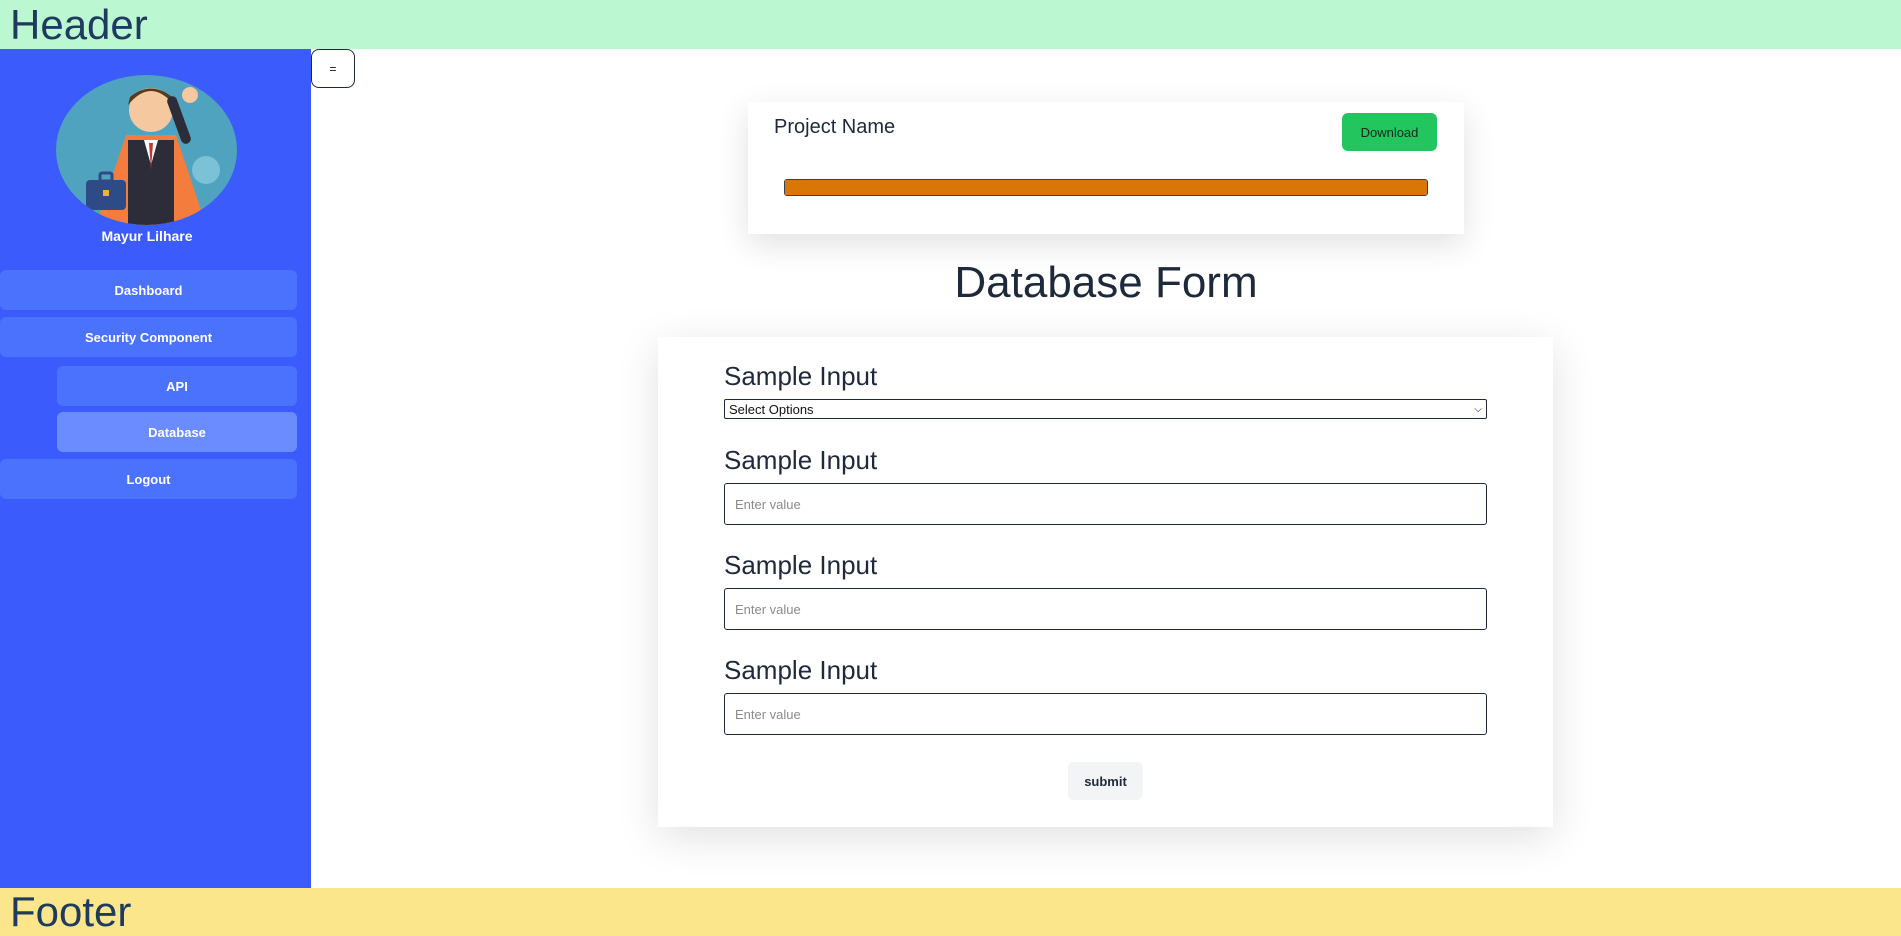 The height and width of the screenshot is (936, 1901). I want to click on page-footer: Footer, so click(950, 912).